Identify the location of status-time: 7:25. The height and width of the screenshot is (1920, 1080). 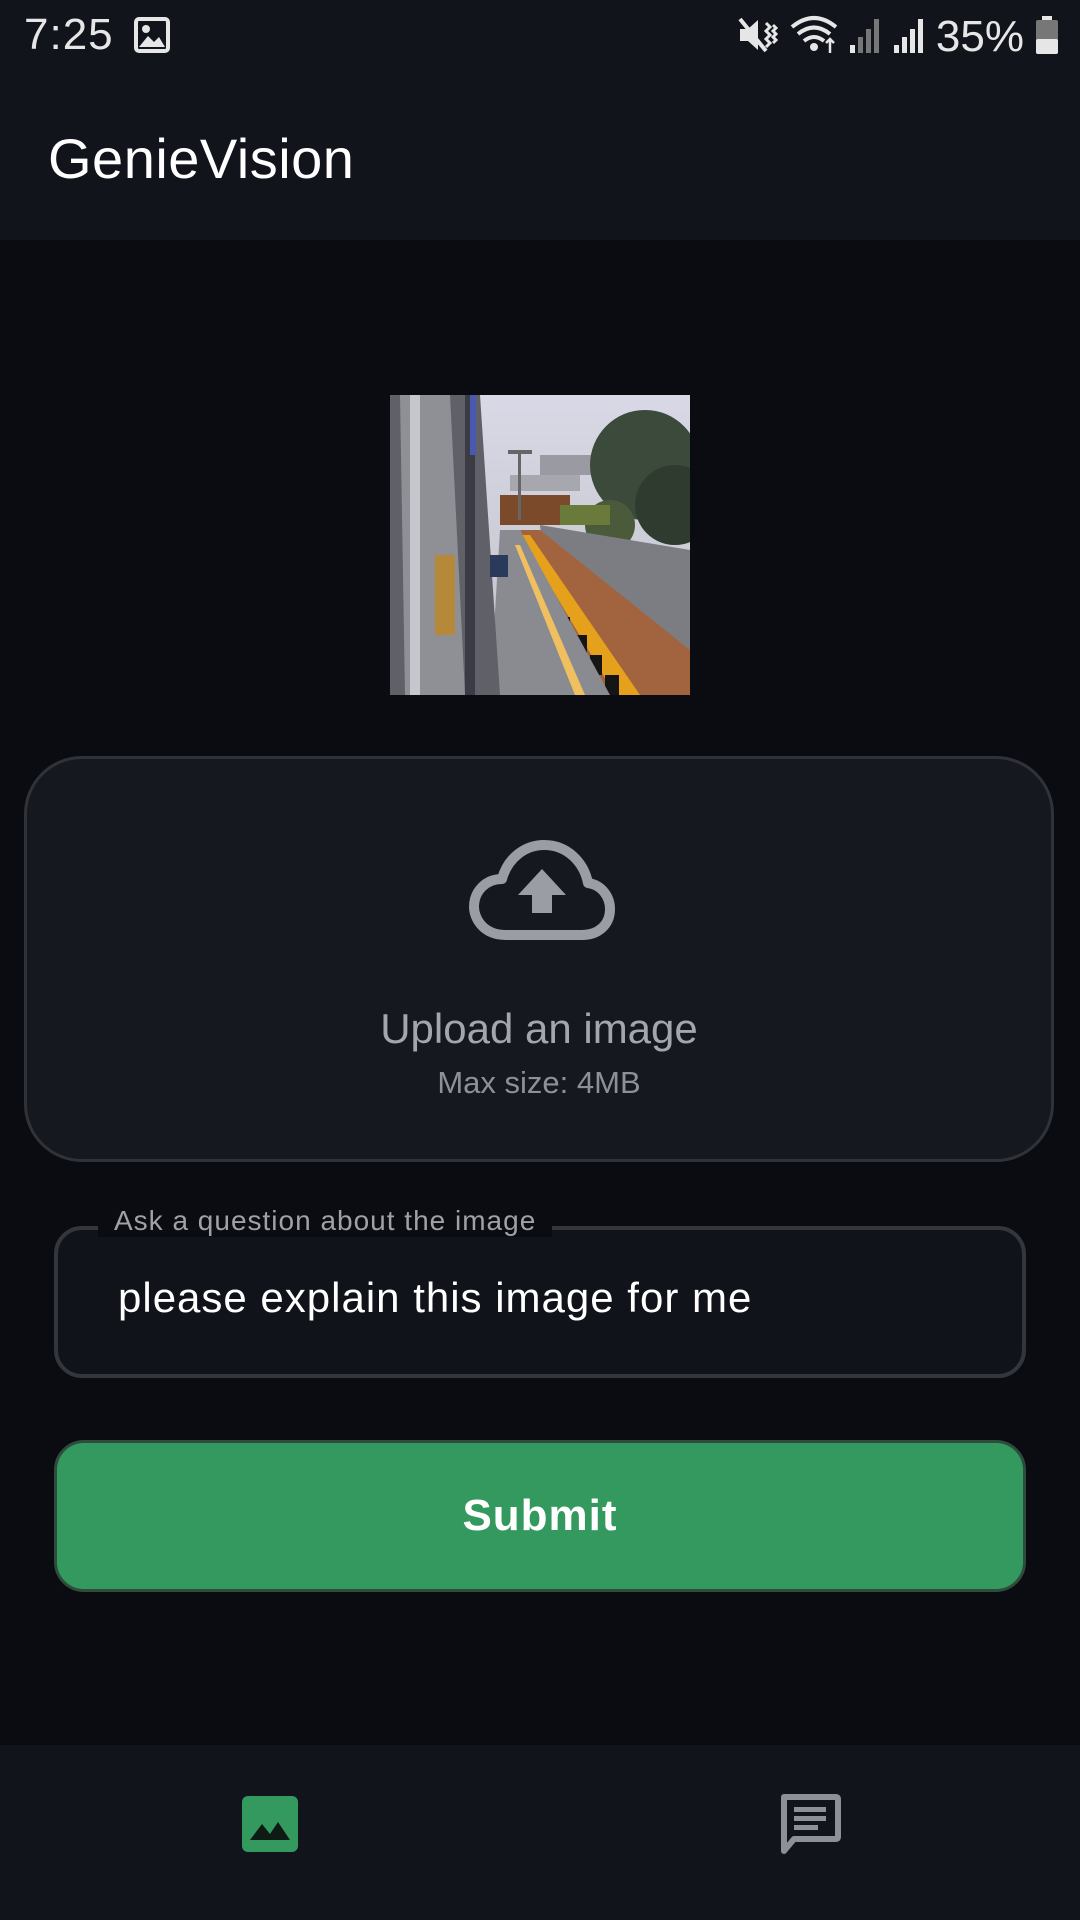
(69, 34).